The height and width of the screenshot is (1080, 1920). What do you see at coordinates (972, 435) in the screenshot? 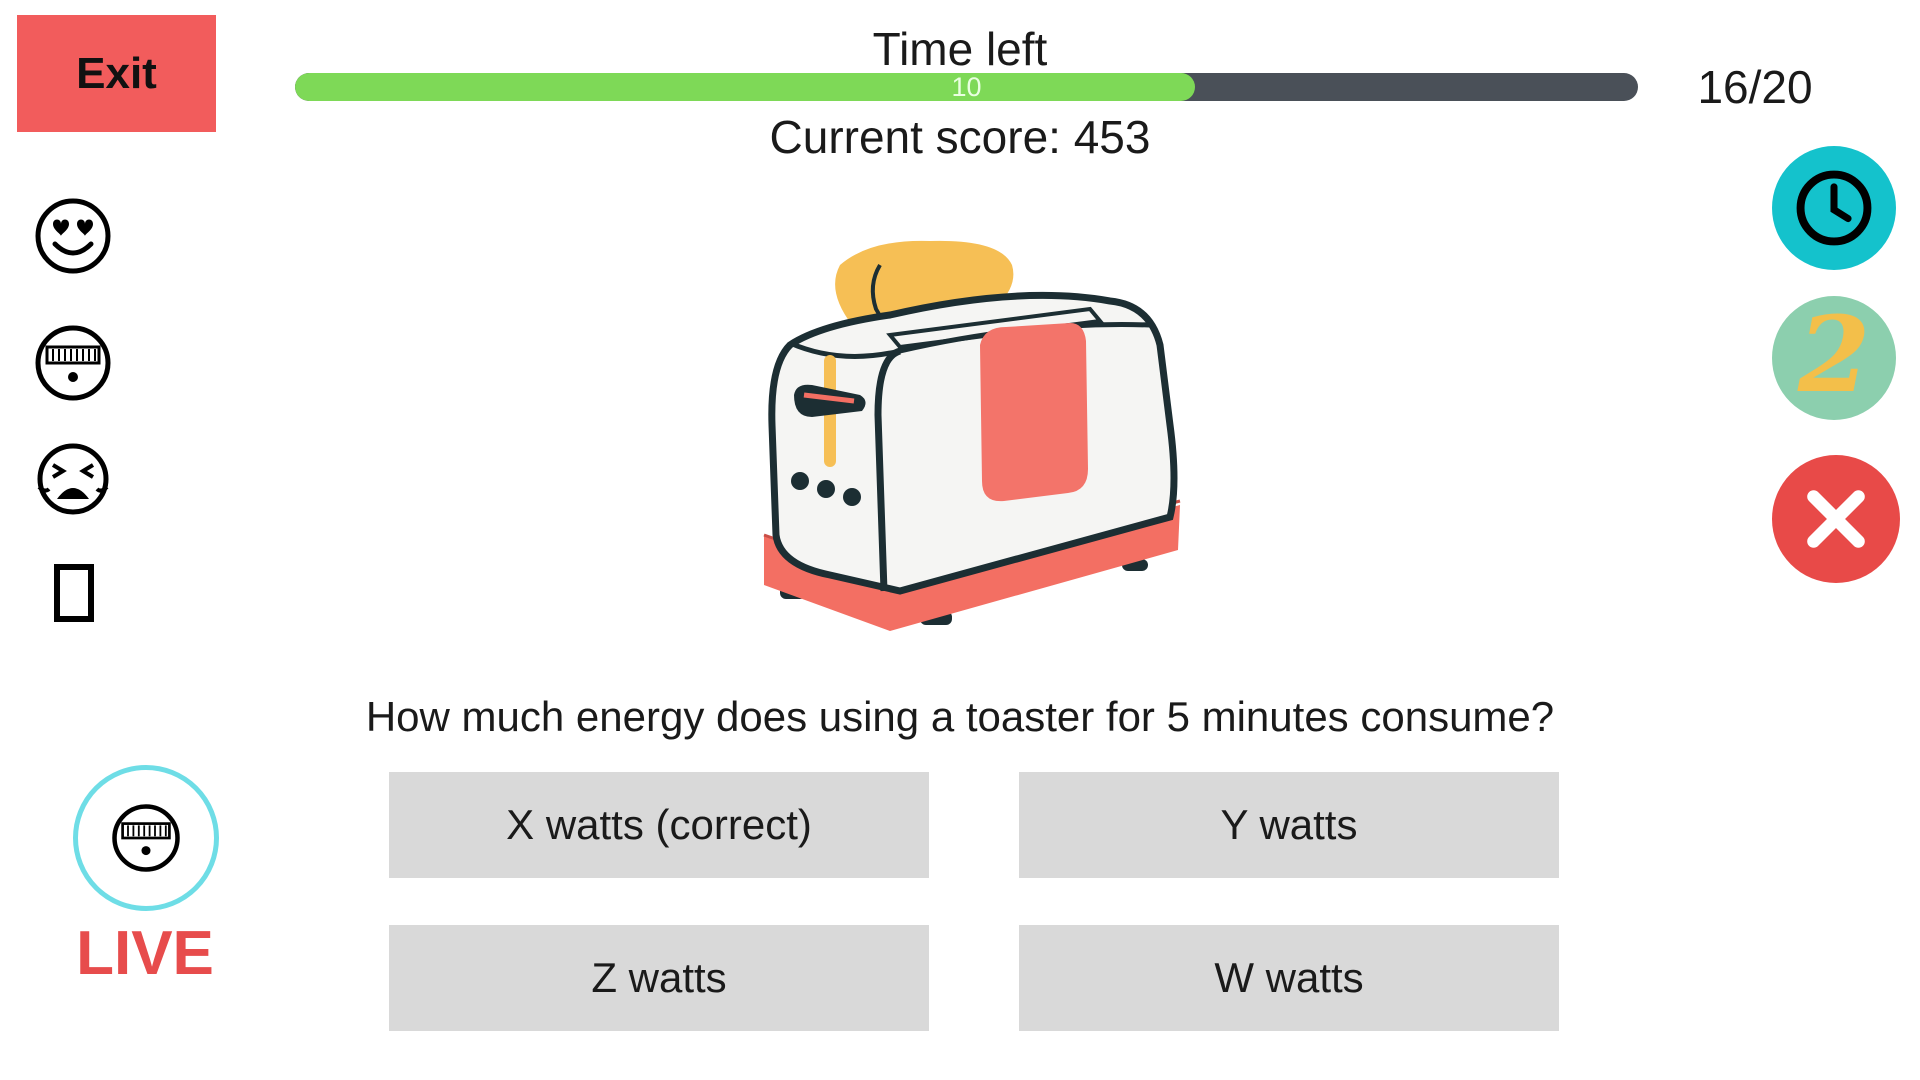
I see `toaster-illustration` at bounding box center [972, 435].